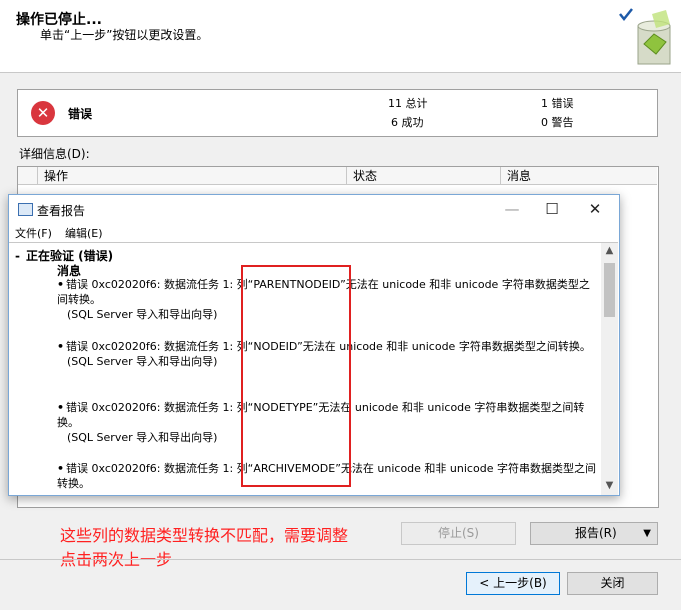 The width and height of the screenshot is (681, 610). Describe the element at coordinates (314, 232) in the screenshot. I see `report-menubar: 文件(F) 编辑(E)` at that location.